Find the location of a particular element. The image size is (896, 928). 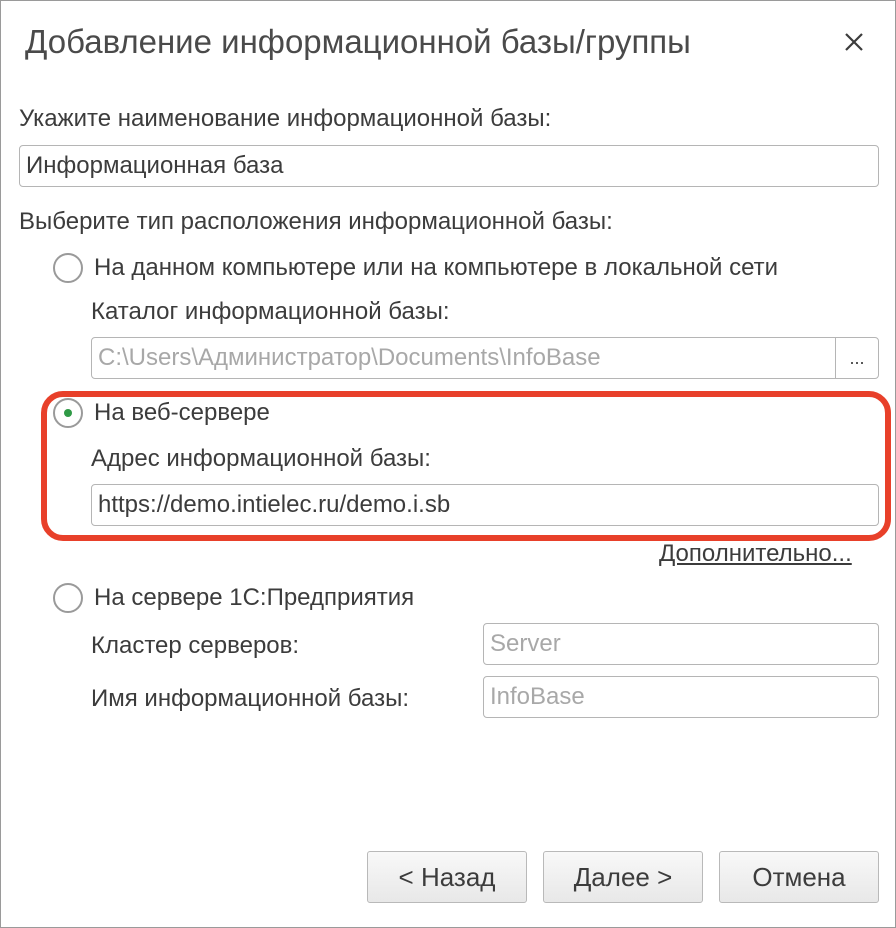

radio-server-label: На сервере 1С:Предприятия is located at coordinates (254, 597).